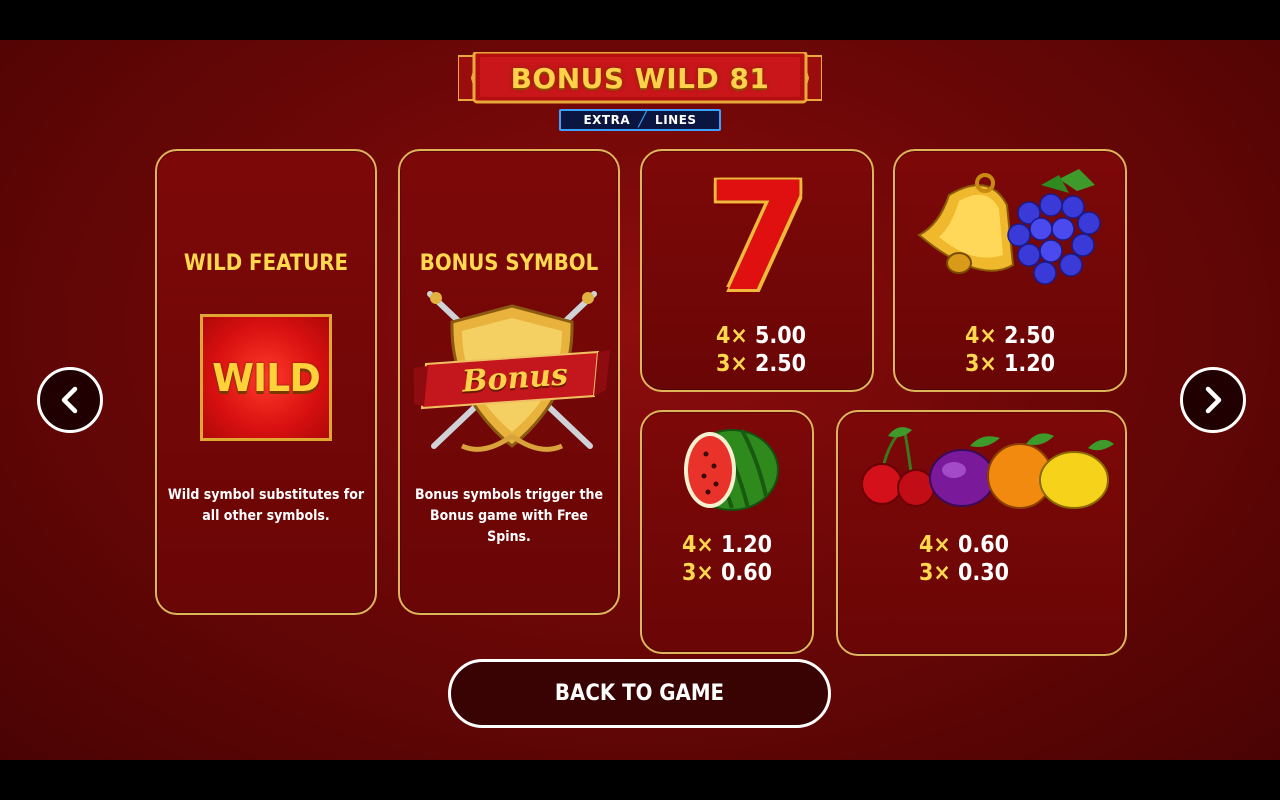  What do you see at coordinates (1026, 336) in the screenshot?
I see `bell-grapes-pay4-value: 2.50` at bounding box center [1026, 336].